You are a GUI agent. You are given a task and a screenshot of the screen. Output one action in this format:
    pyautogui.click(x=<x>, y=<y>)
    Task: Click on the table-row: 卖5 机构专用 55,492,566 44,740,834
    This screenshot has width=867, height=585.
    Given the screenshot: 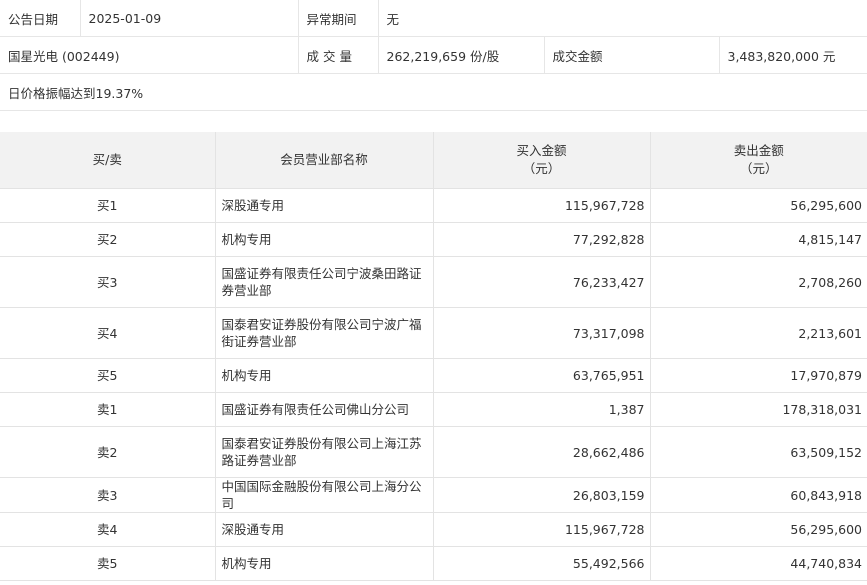 What is the action you would take?
    pyautogui.click(x=433, y=563)
    